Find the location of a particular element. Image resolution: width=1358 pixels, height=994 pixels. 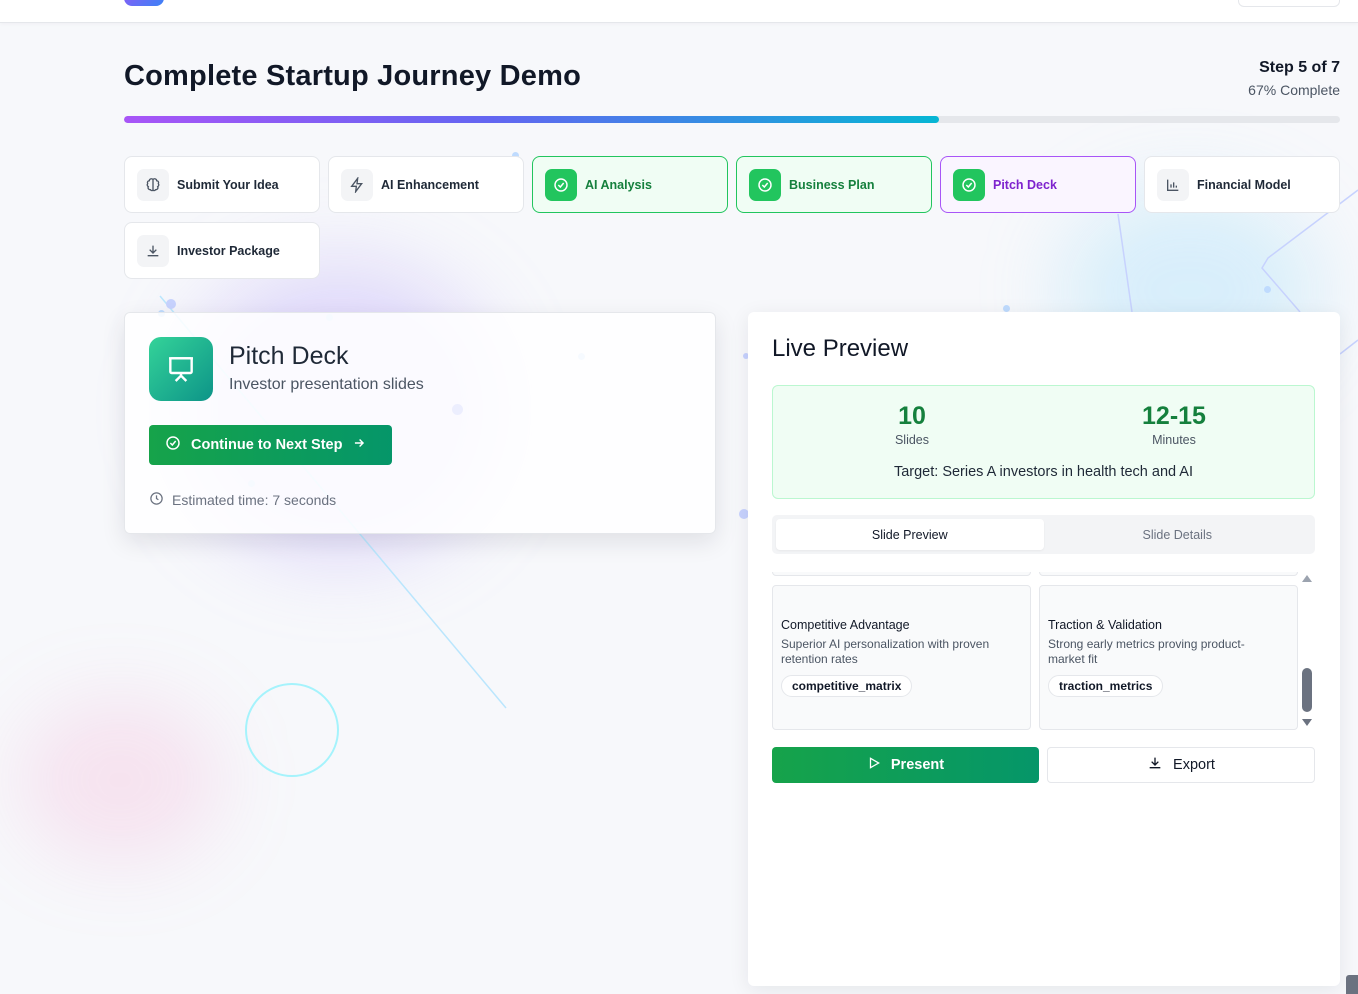

lightning-icon is located at coordinates (357, 184).